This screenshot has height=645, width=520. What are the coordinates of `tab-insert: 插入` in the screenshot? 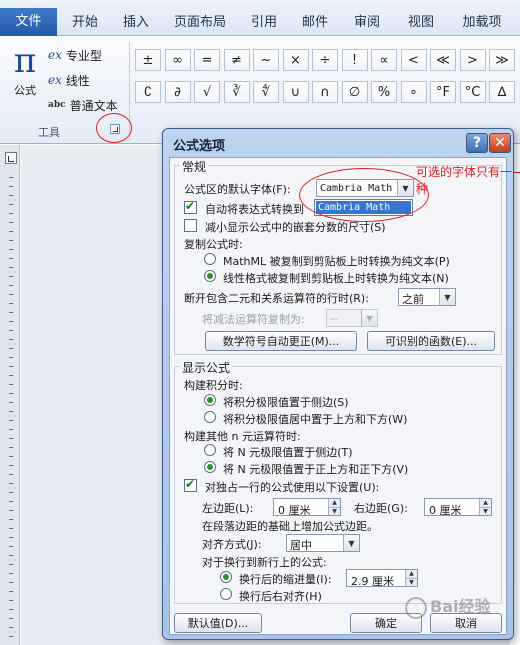 It's located at (136, 23).